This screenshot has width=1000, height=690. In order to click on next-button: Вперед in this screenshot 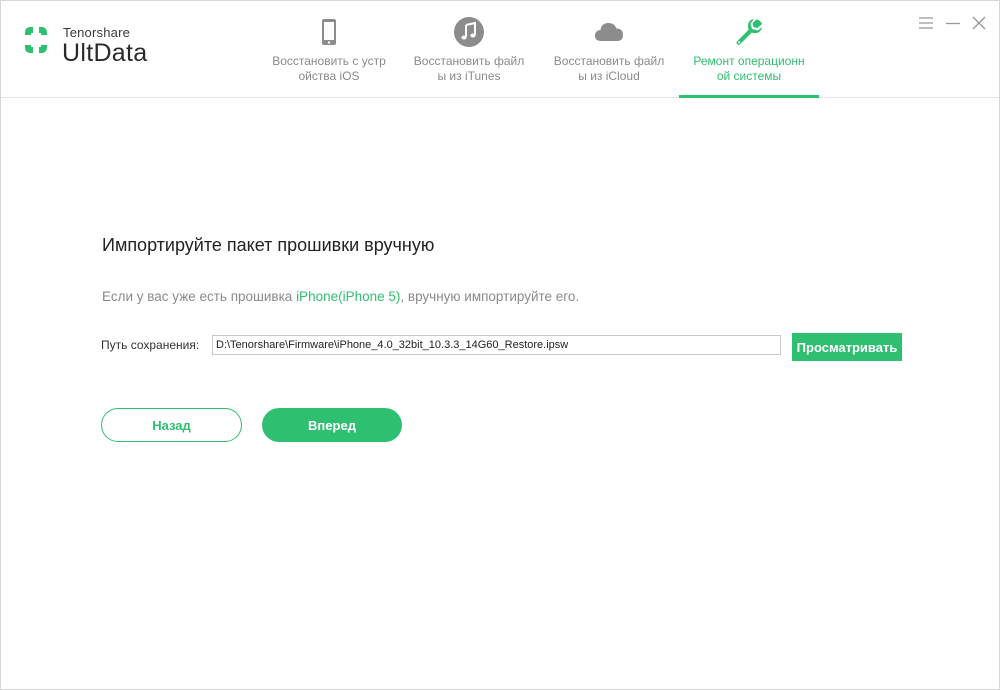, I will do `click(332, 425)`.